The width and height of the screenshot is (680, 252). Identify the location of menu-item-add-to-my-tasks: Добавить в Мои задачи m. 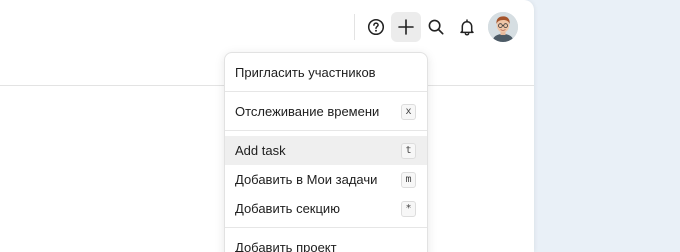
(326, 179).